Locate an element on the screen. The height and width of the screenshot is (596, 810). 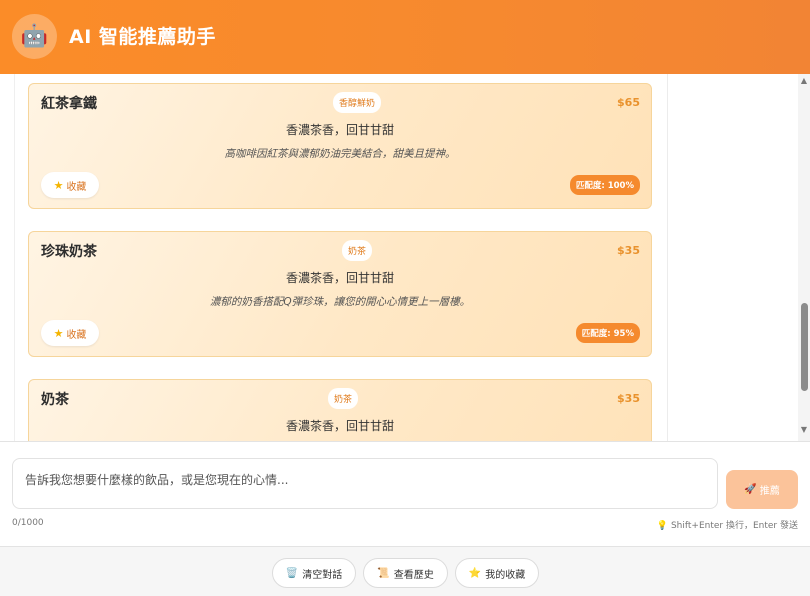
my-favorites-button: ⭐ 我的收藏 is located at coordinates (497, 573).